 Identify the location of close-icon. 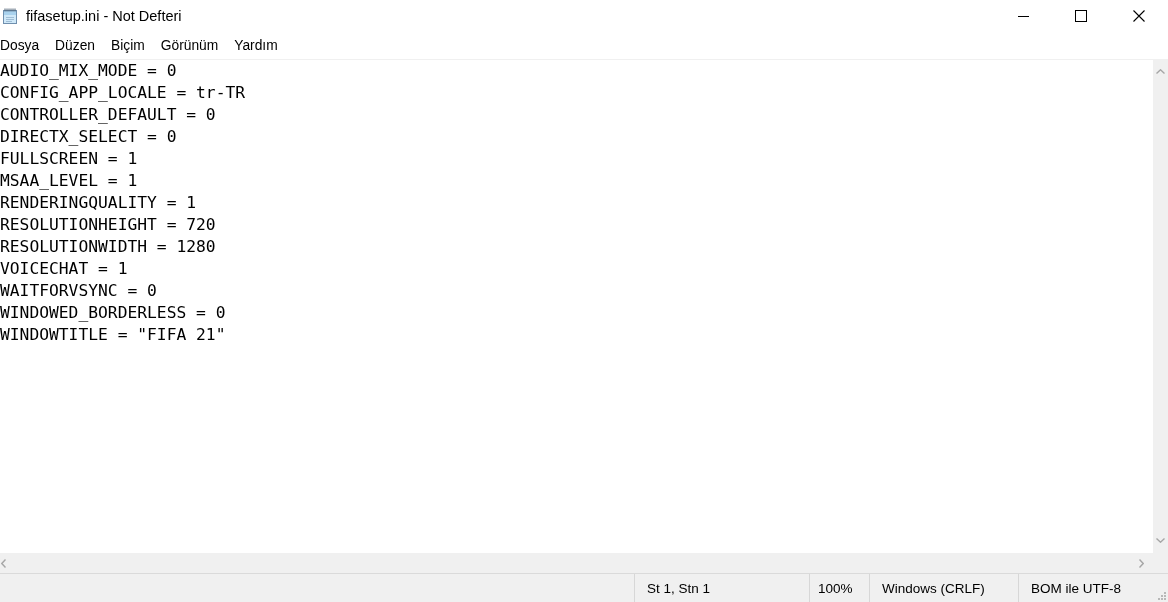
(1139, 16).